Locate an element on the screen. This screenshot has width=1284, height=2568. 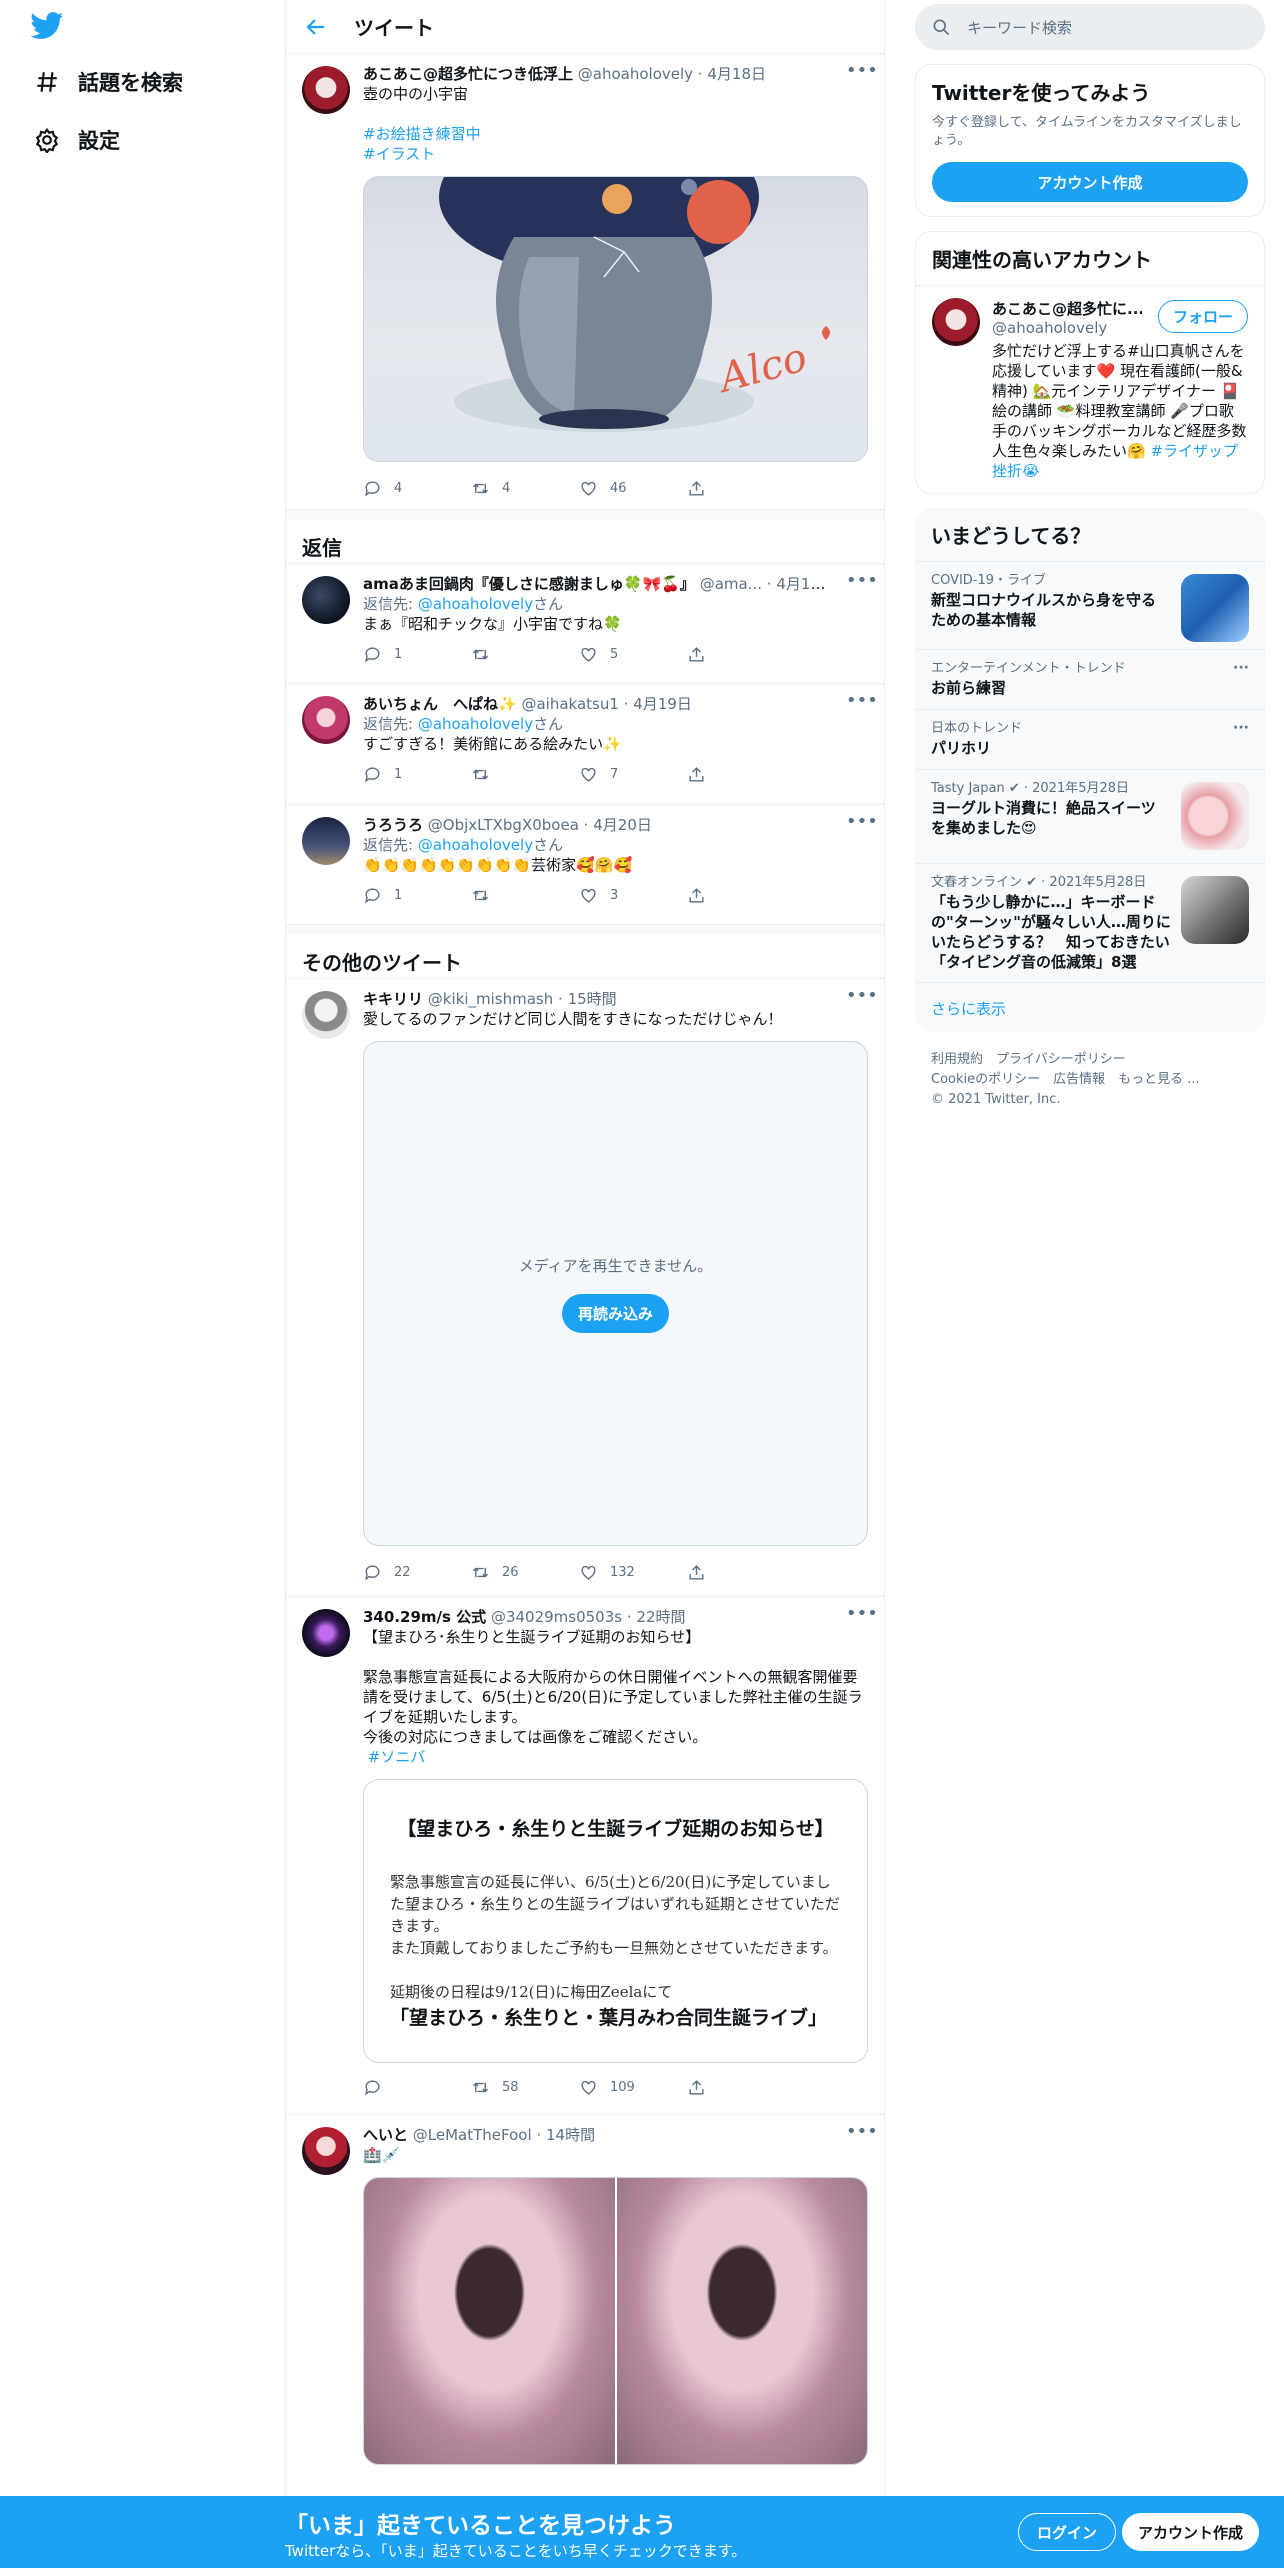
user-name: 340.29m/s 公式 is located at coordinates (424, 1617).